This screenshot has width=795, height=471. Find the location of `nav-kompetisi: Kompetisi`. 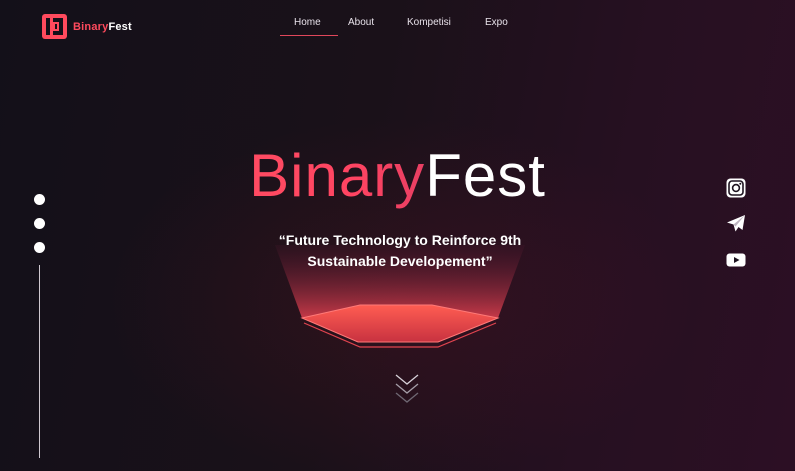

nav-kompetisi: Kompetisi is located at coordinates (446, 27).